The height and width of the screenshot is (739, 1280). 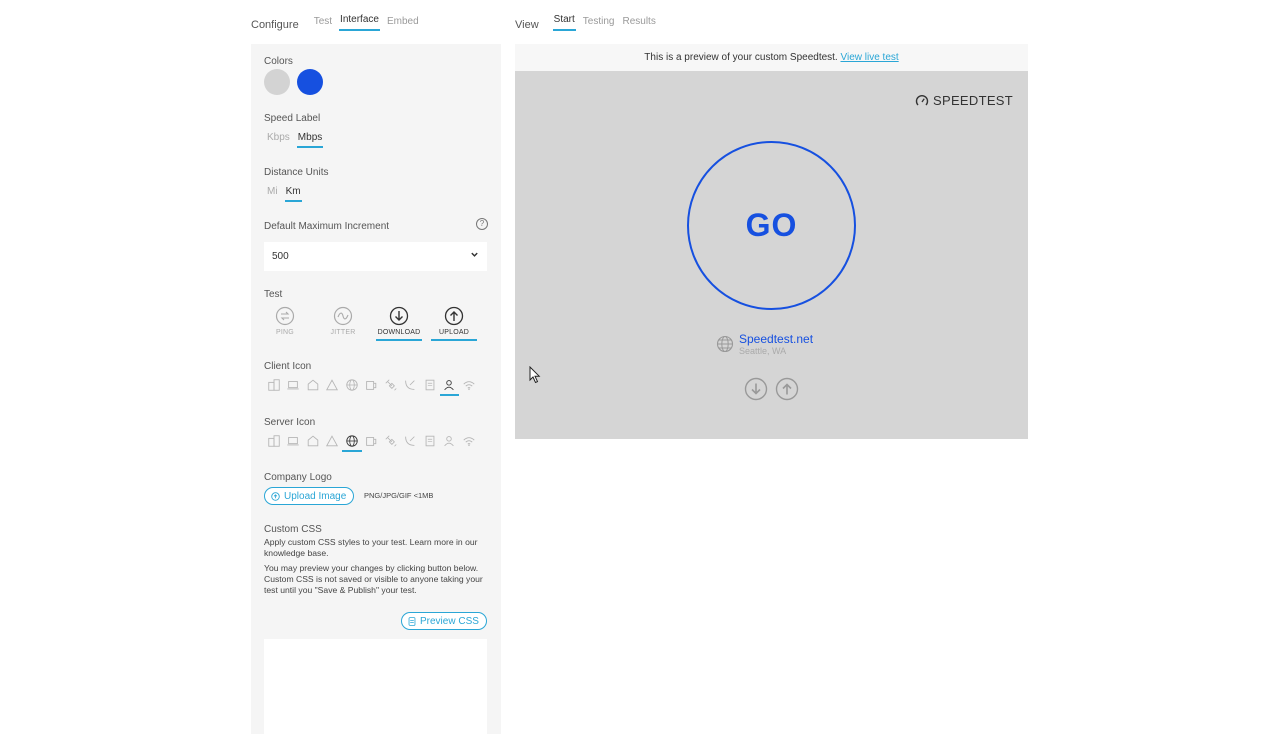 What do you see at coordinates (277, 82) in the screenshot?
I see `color-swatch-secondary` at bounding box center [277, 82].